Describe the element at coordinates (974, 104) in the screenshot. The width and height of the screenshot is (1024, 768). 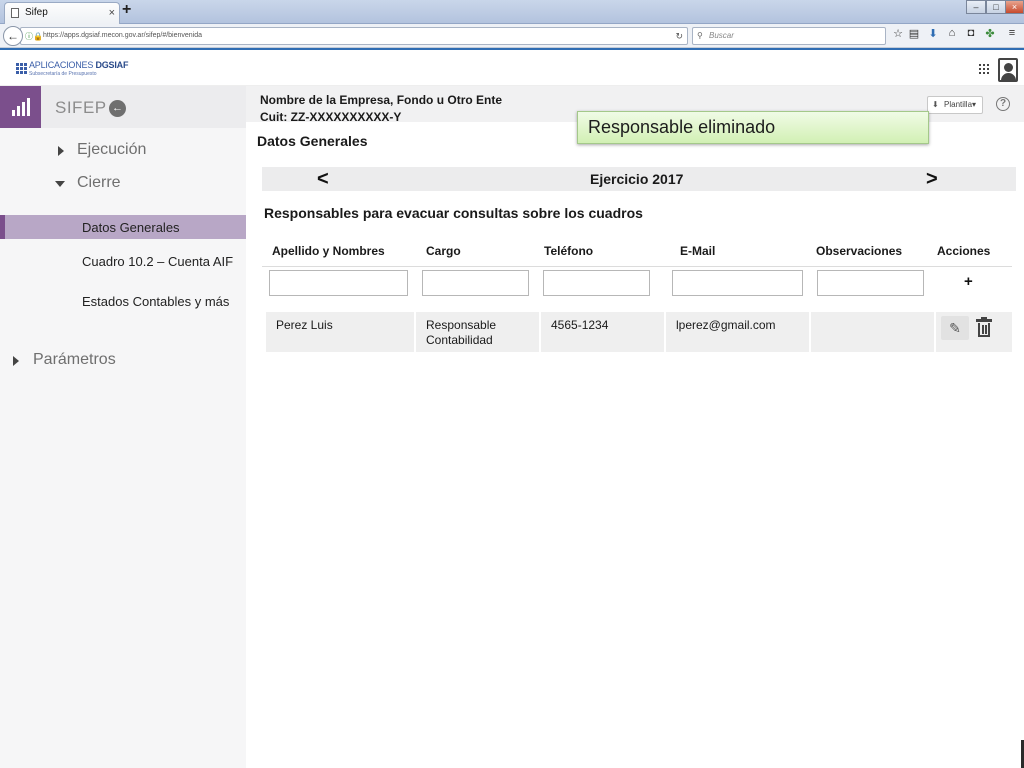
I see `dropdown-caret-icon: ▾` at that location.